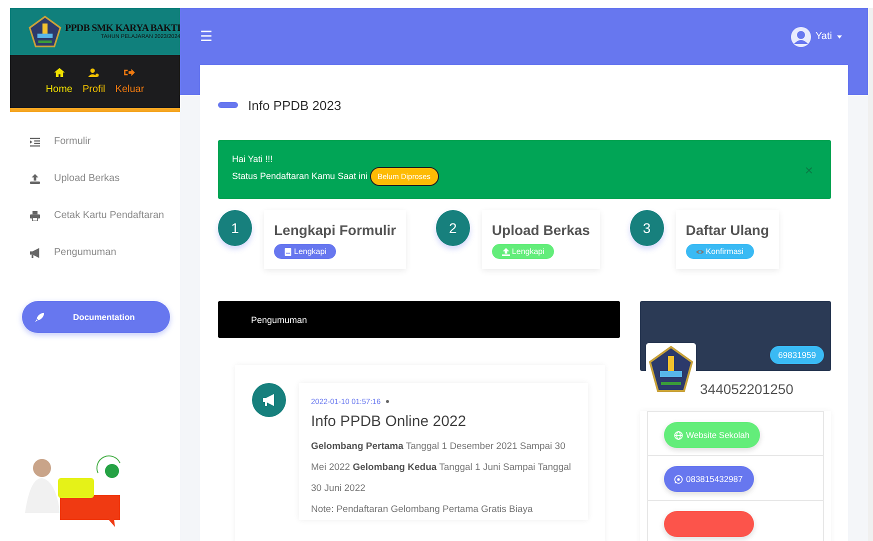 Image resolution: width=873 pixels, height=541 pixels. Describe the element at coordinates (95, 178) in the screenshot. I see `sidebar-item: Upload Berkas` at that location.